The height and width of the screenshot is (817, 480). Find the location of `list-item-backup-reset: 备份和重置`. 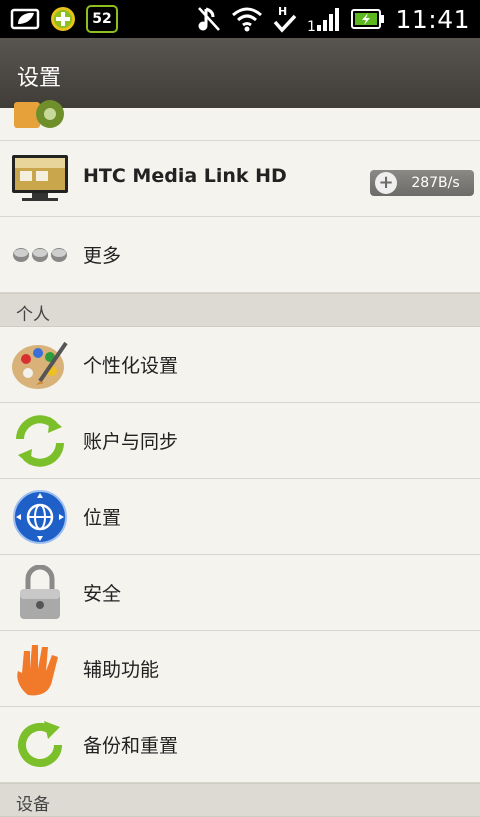

list-item-backup-reset: 备份和重置 is located at coordinates (240, 745).